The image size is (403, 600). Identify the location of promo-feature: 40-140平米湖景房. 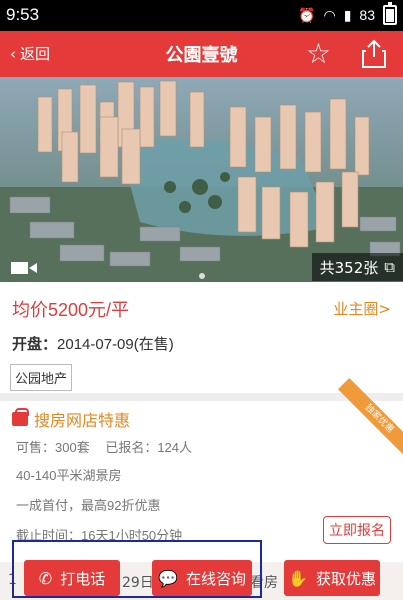
(69, 475).